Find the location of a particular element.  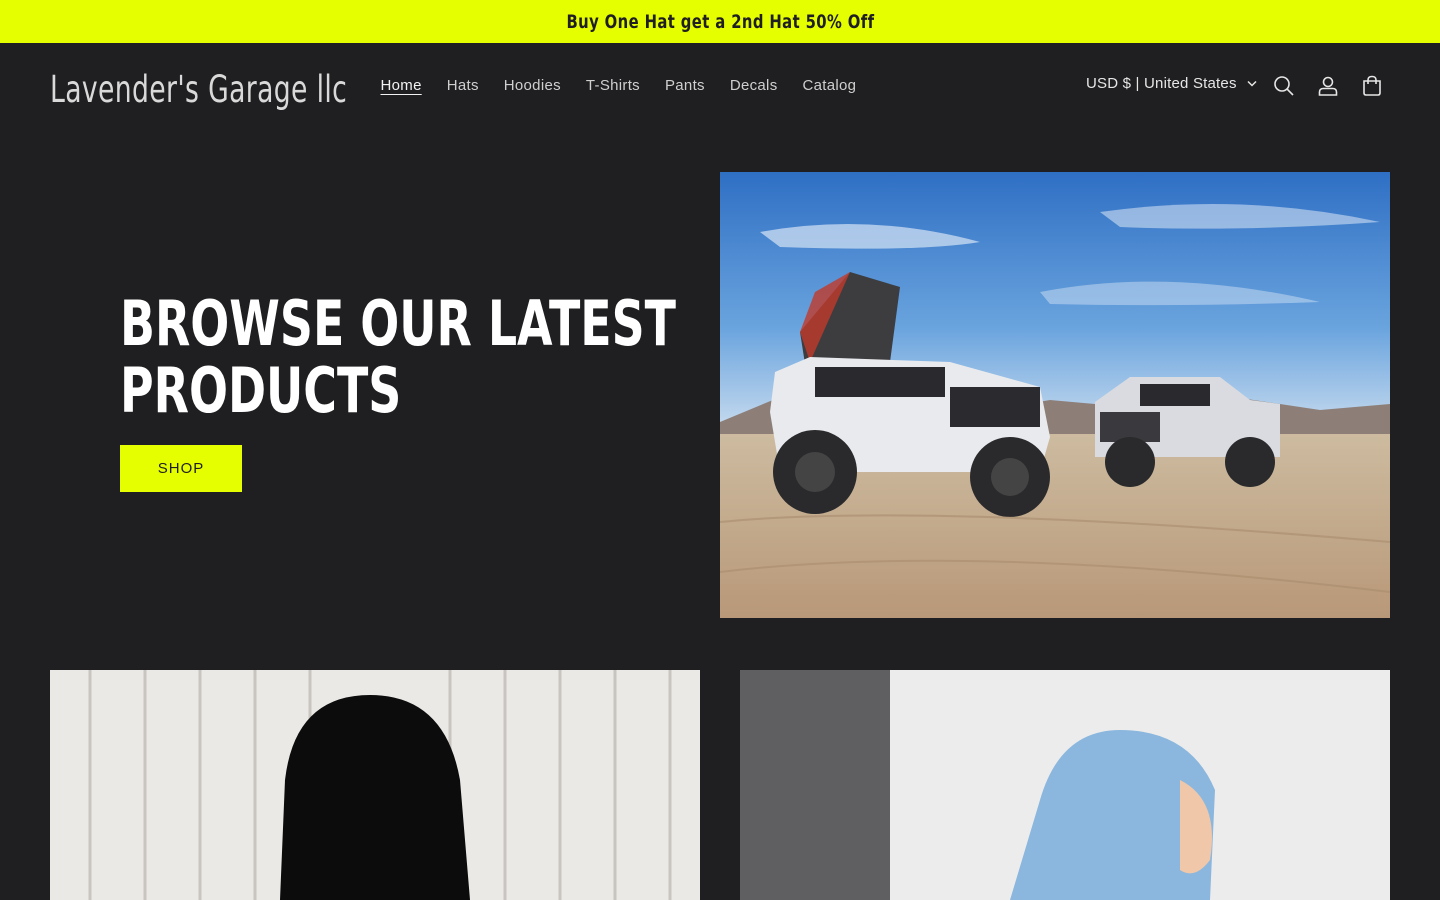

nav-item-pants: Pants is located at coordinates (684, 85).